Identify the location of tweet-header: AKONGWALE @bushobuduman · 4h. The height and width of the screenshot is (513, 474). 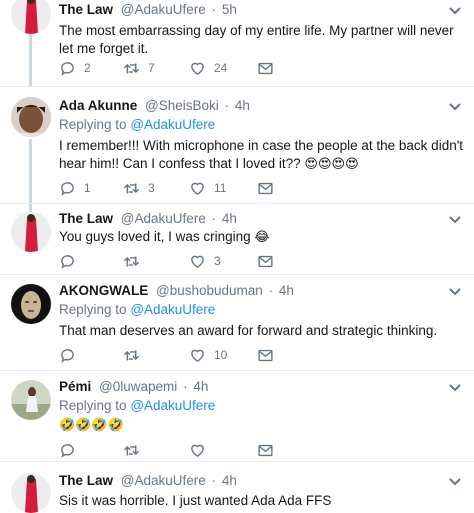
(176, 290).